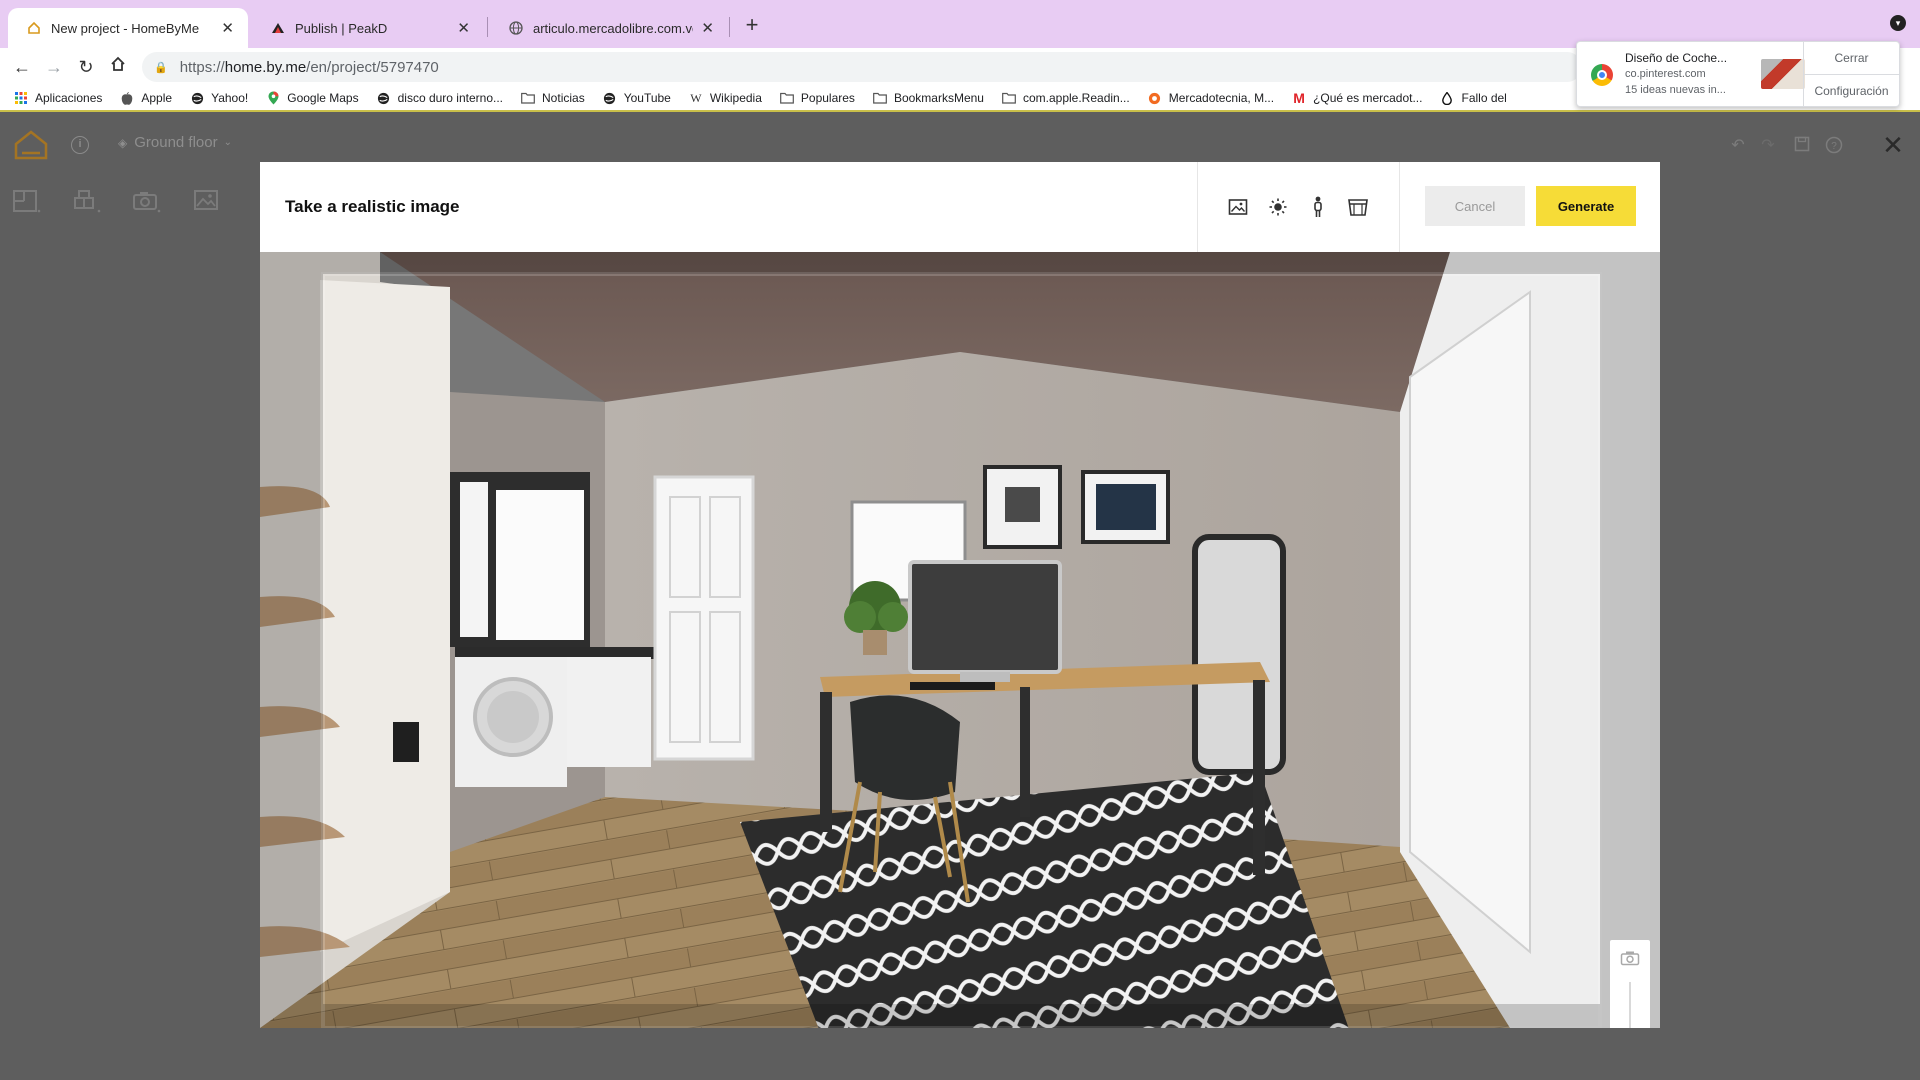 This screenshot has width=1920, height=1080. I want to click on back-button: ←, so click(22, 67).